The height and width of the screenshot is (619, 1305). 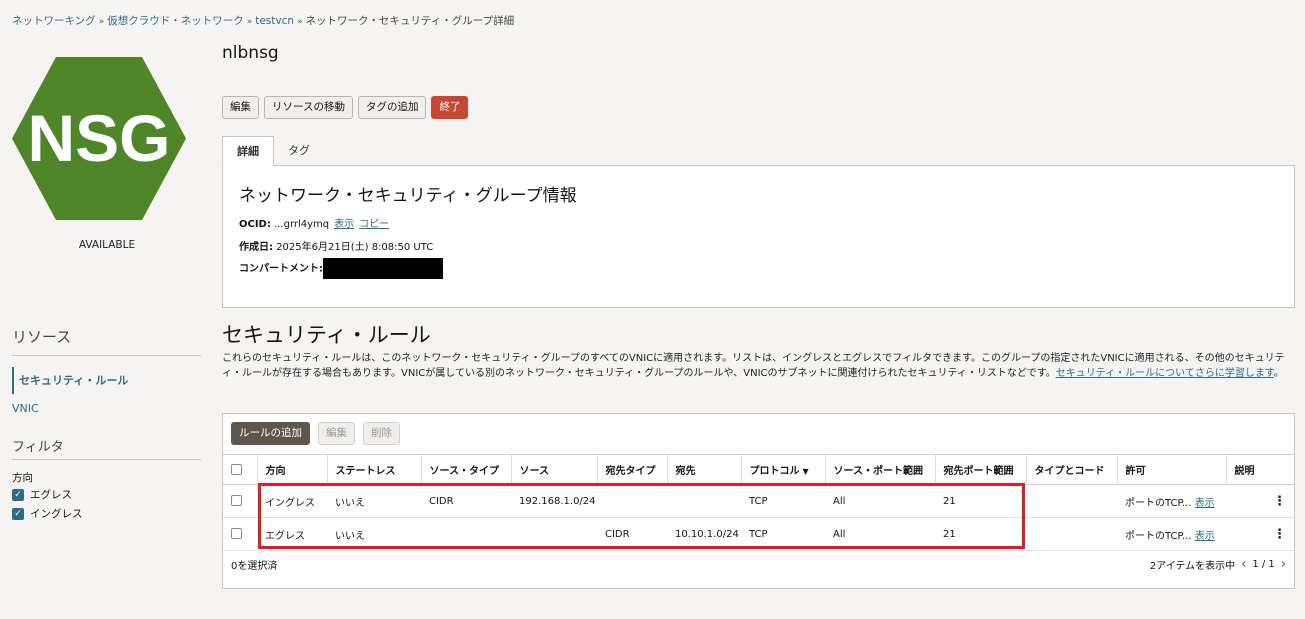 What do you see at coordinates (465, 469) in the screenshot?
I see `col-source-type: ソース・タイプ` at bounding box center [465, 469].